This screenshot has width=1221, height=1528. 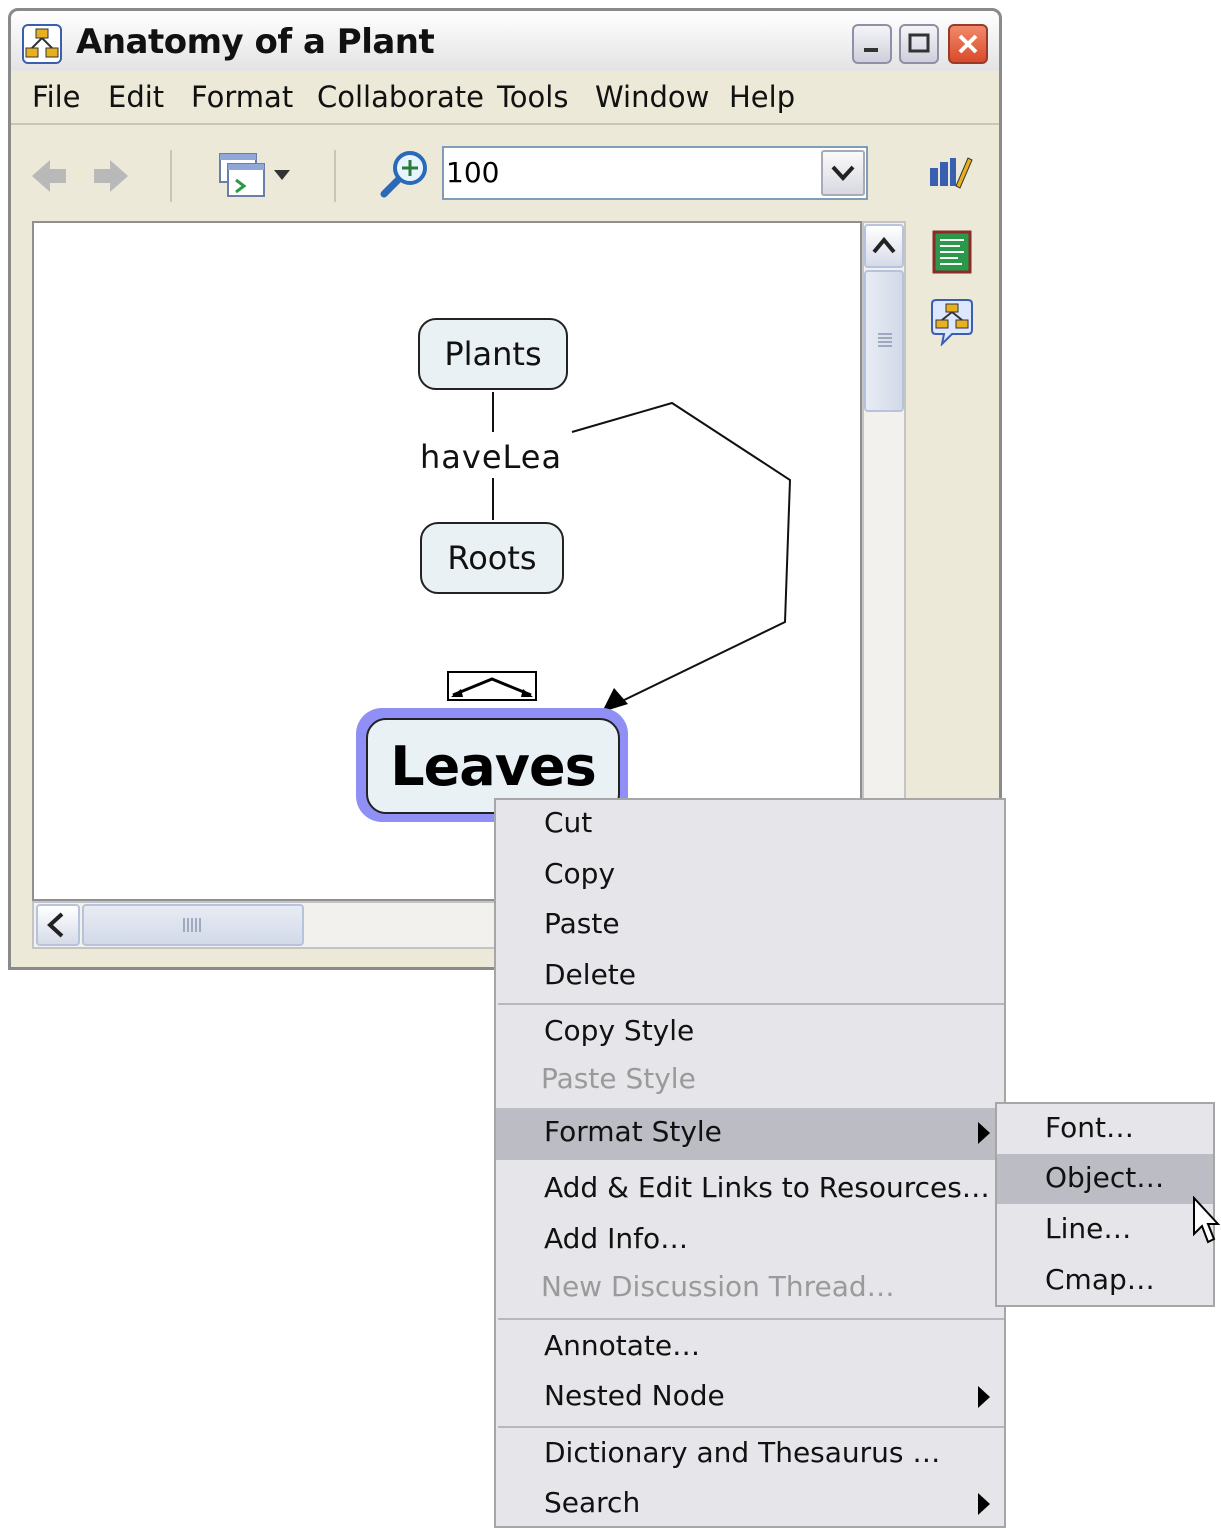 I want to click on menu-item-copy: Copy, so click(x=579, y=873).